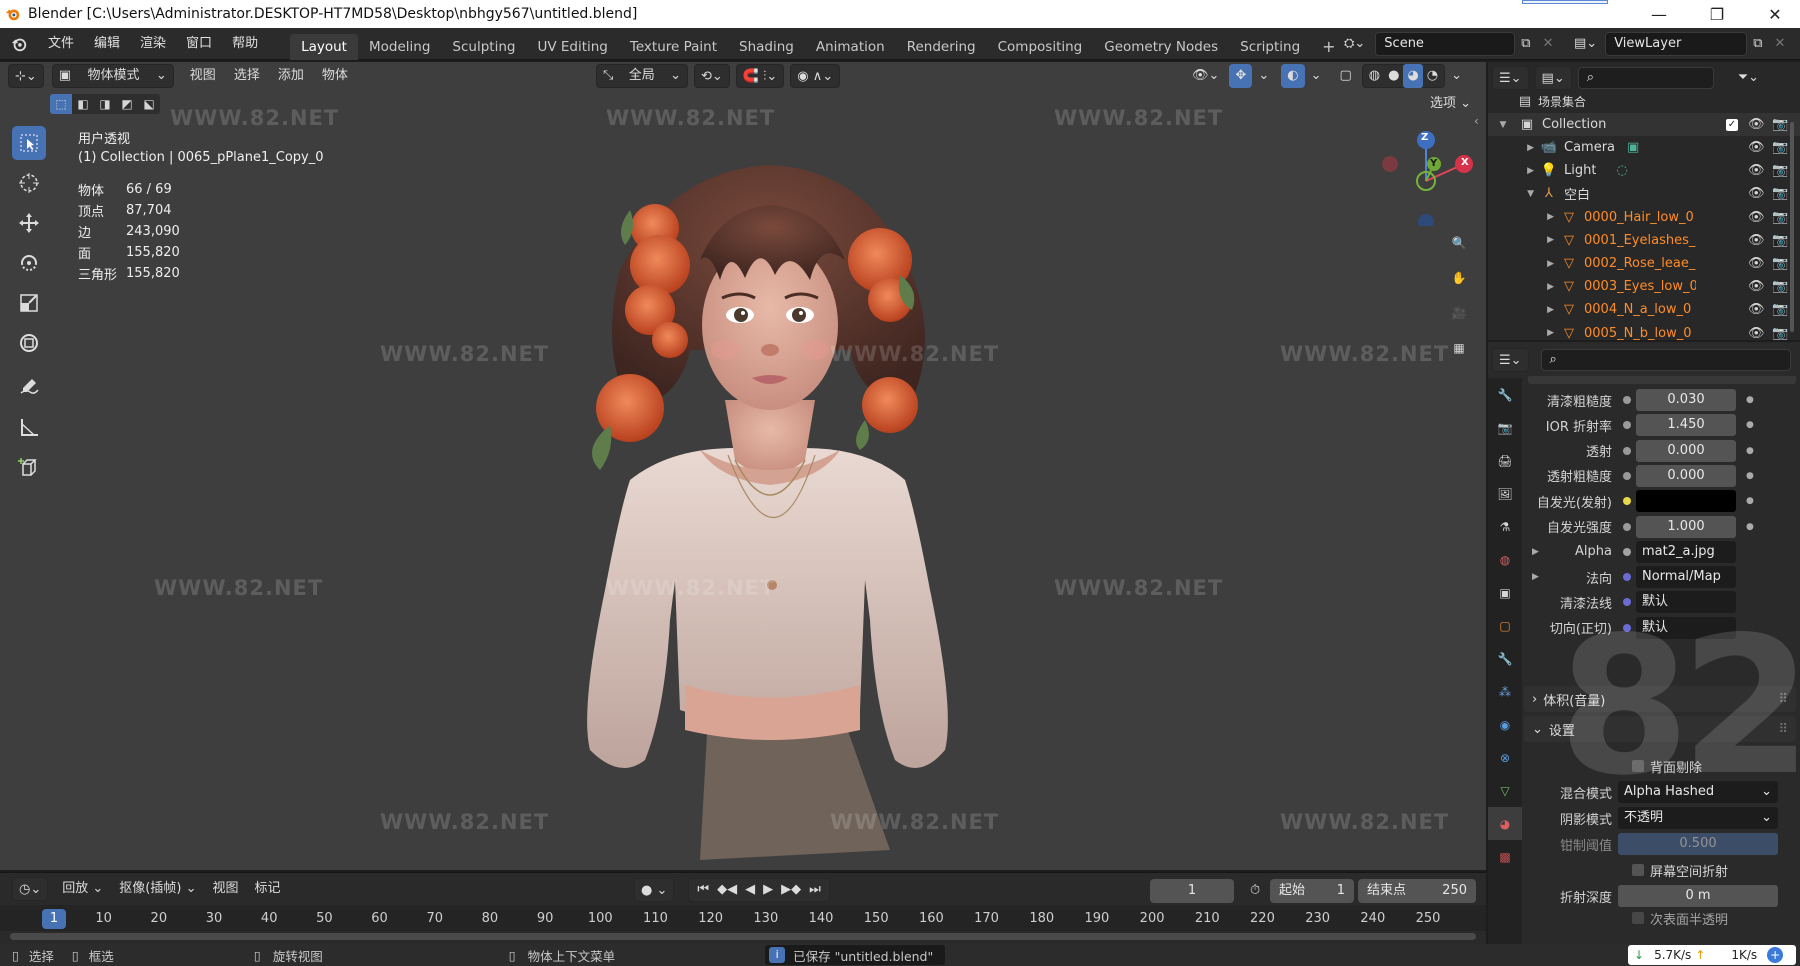 This screenshot has height=966, width=1800. Describe the element at coordinates (107, 44) in the screenshot. I see `menu-edit: 编辑` at that location.